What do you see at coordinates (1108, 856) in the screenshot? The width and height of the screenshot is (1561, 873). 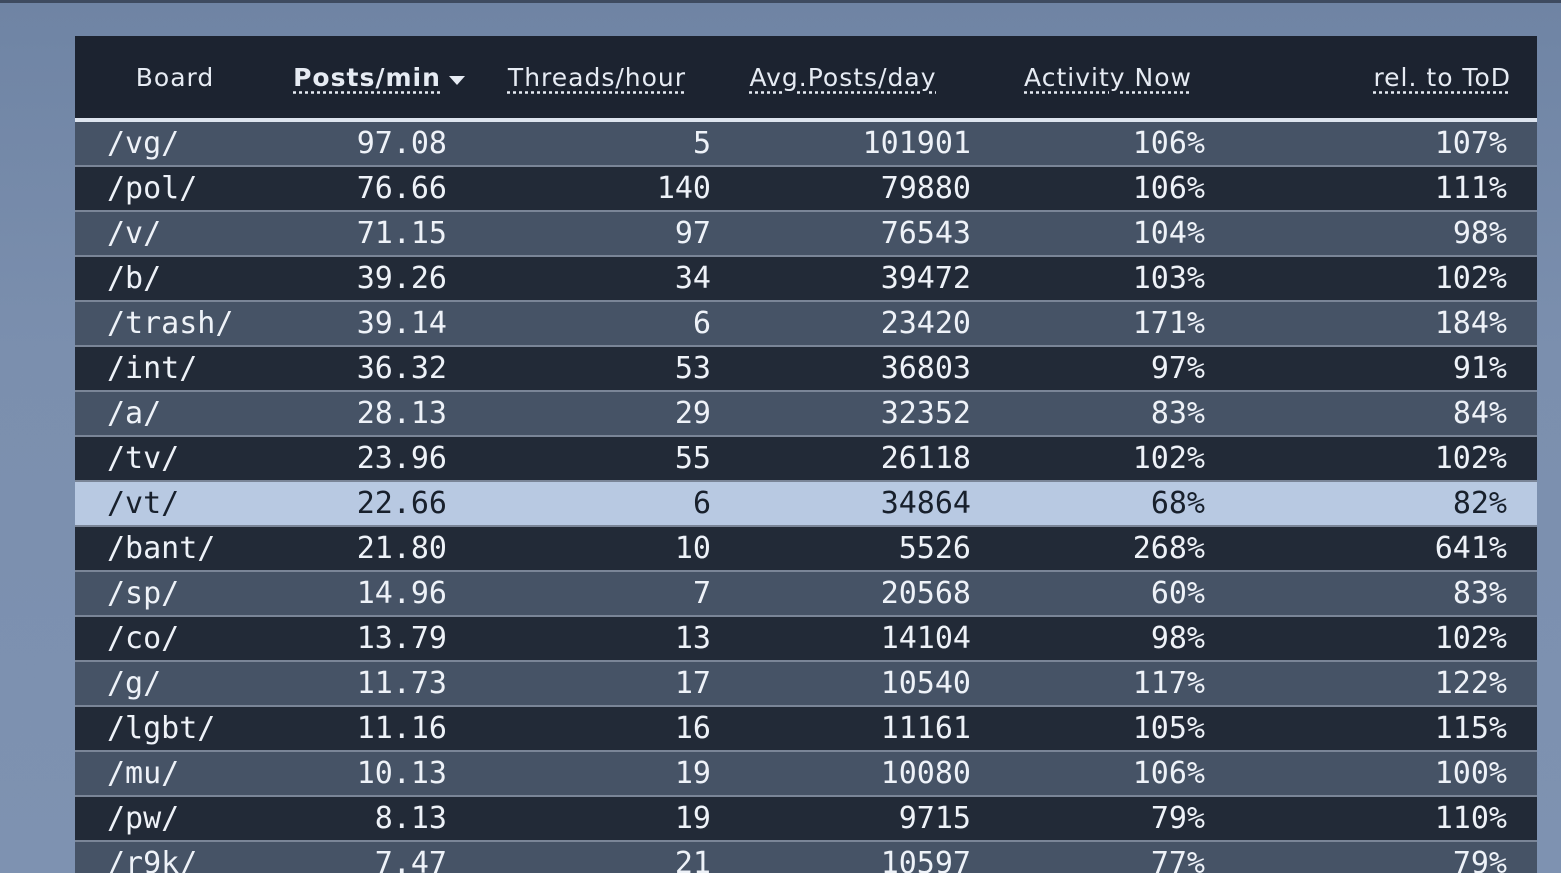 I see `cell-activity-now: 77%` at bounding box center [1108, 856].